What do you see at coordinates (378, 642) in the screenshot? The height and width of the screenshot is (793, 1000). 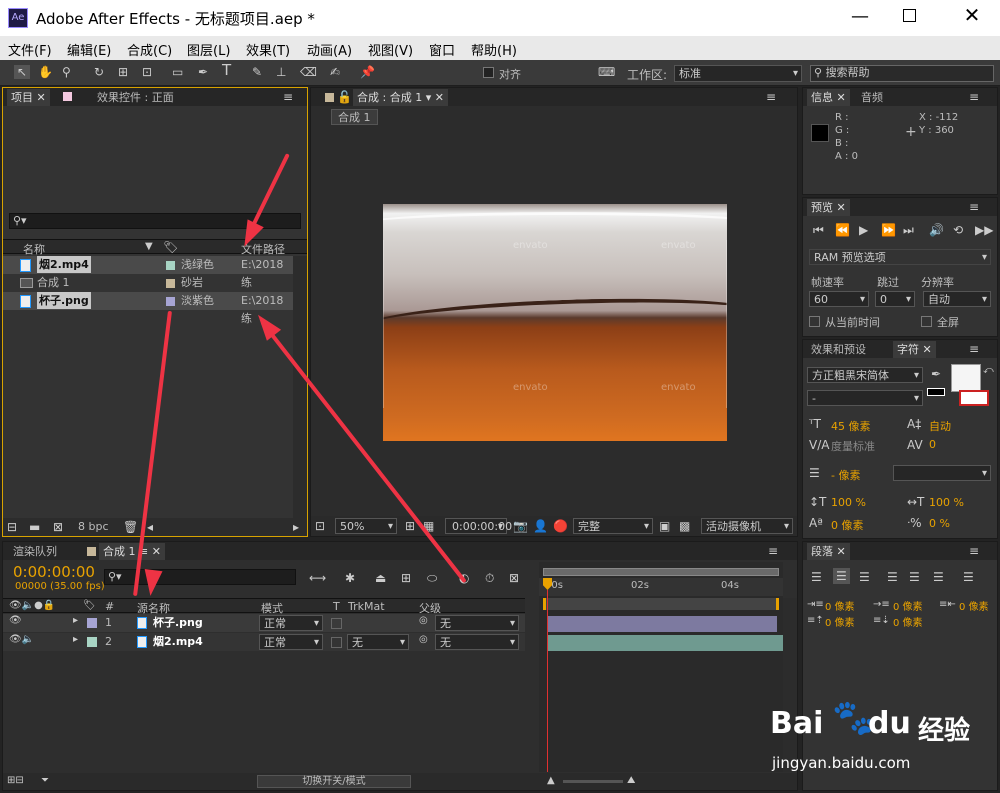 I see `trkmat-select: 无` at bounding box center [378, 642].